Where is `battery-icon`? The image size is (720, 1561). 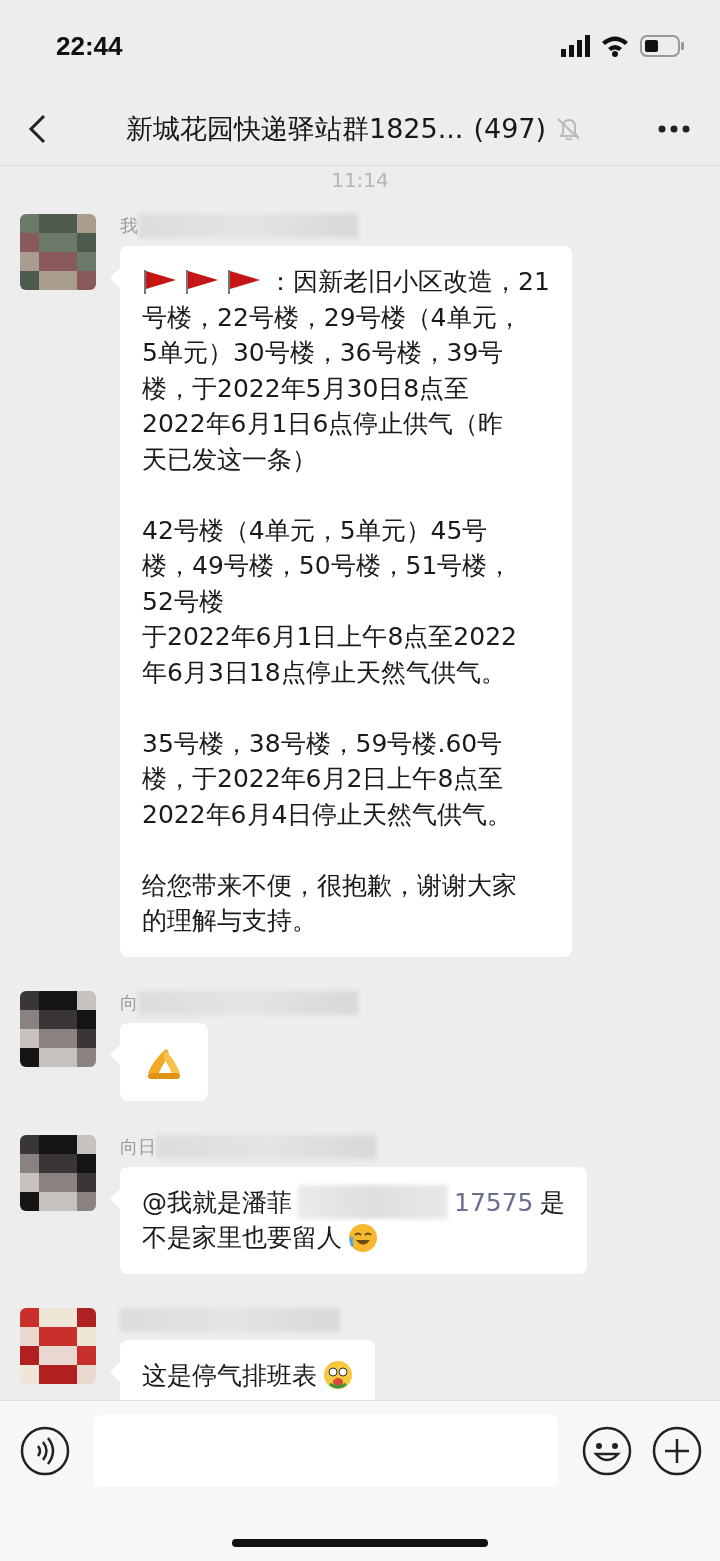 battery-icon is located at coordinates (662, 46).